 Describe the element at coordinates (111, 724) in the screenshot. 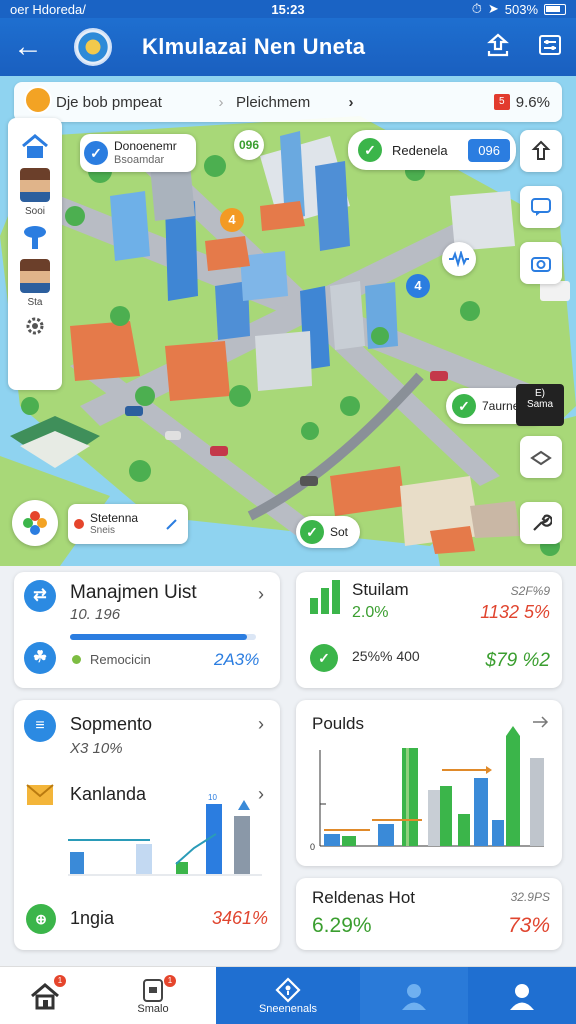

I see `sopmento-title: Sopmento` at that location.